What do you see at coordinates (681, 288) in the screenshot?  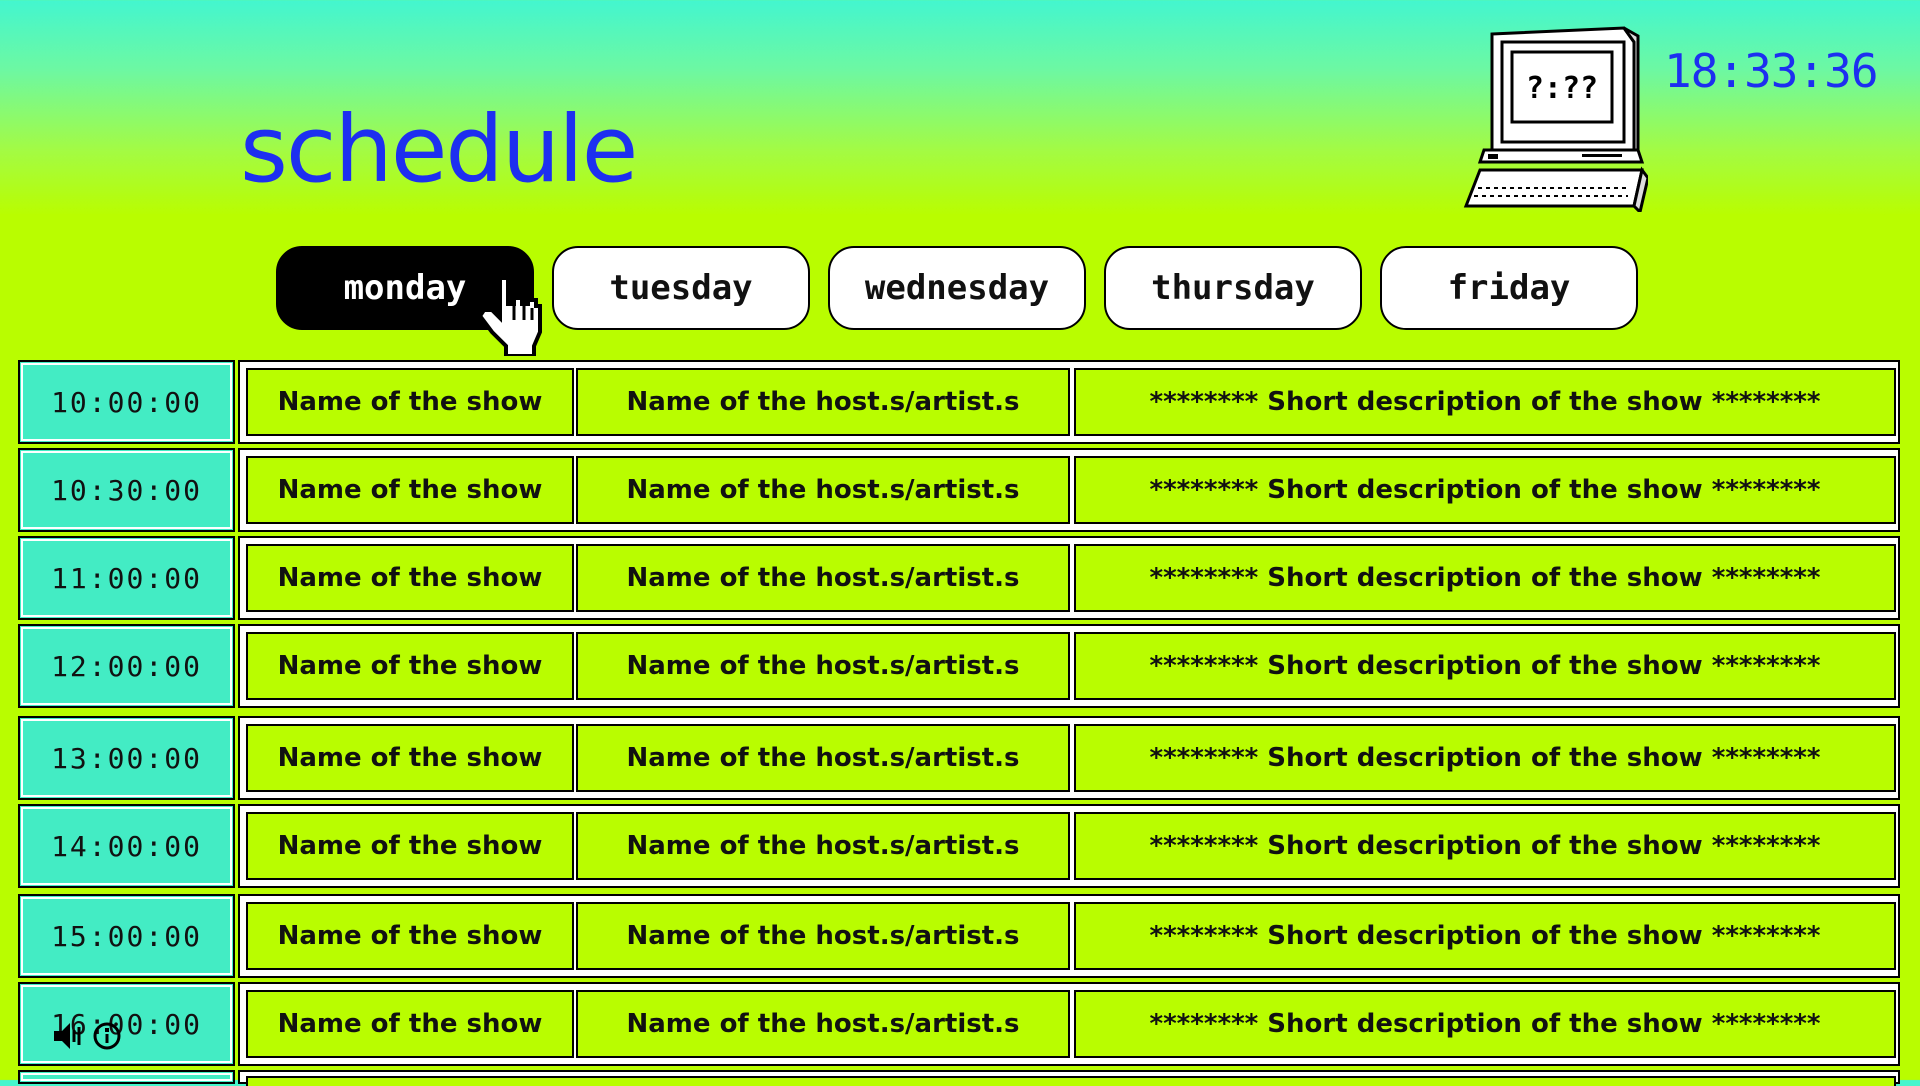 I see `tab-tuesday: tuesday` at bounding box center [681, 288].